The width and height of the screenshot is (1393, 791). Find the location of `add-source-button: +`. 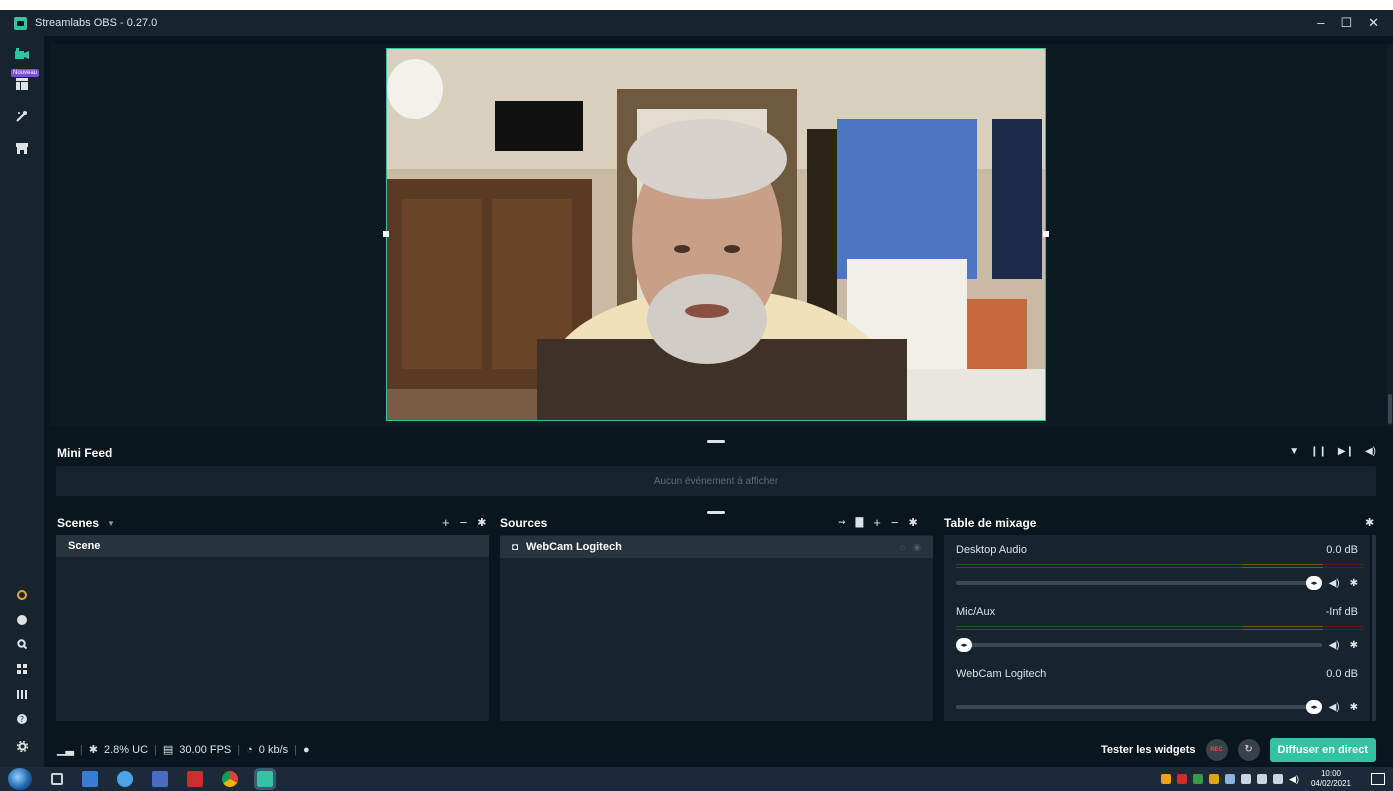

add-source-button: + is located at coordinates (877, 522).